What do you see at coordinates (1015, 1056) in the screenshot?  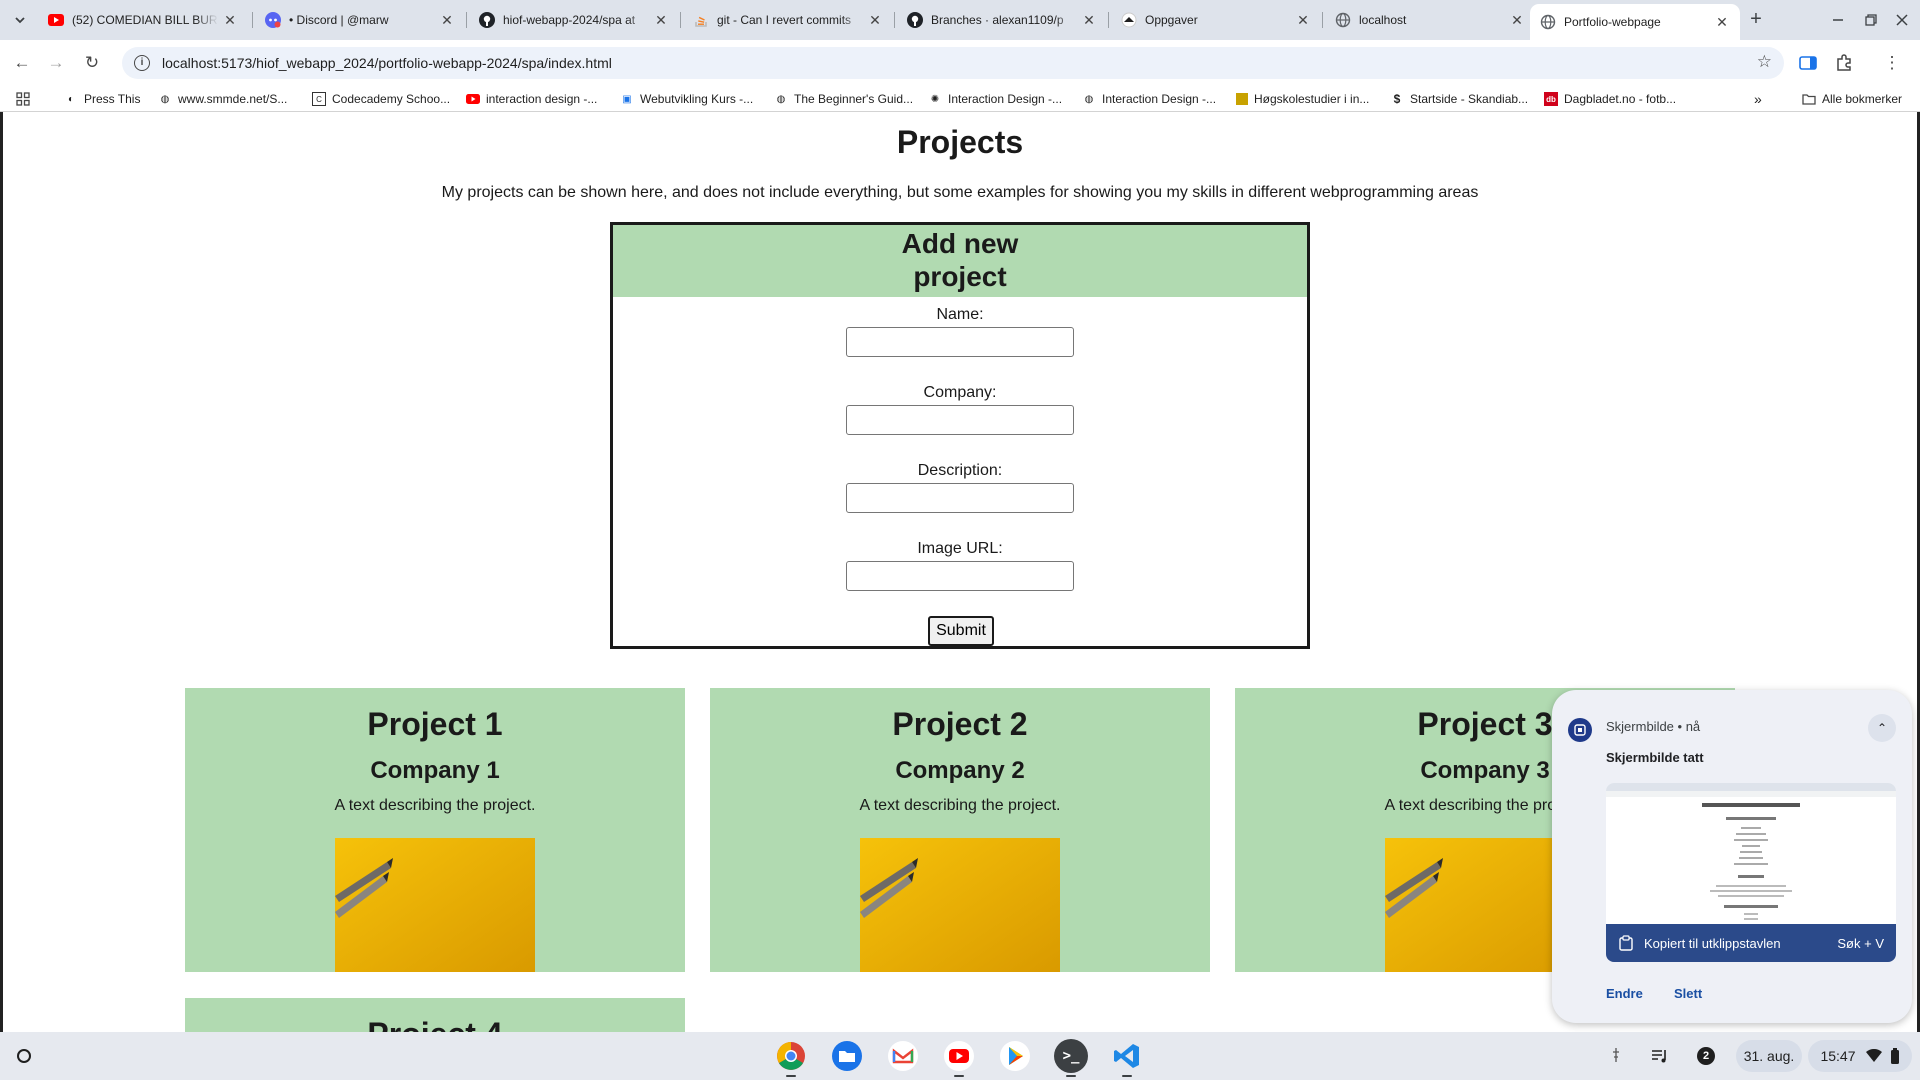 I see `play-store-app` at bounding box center [1015, 1056].